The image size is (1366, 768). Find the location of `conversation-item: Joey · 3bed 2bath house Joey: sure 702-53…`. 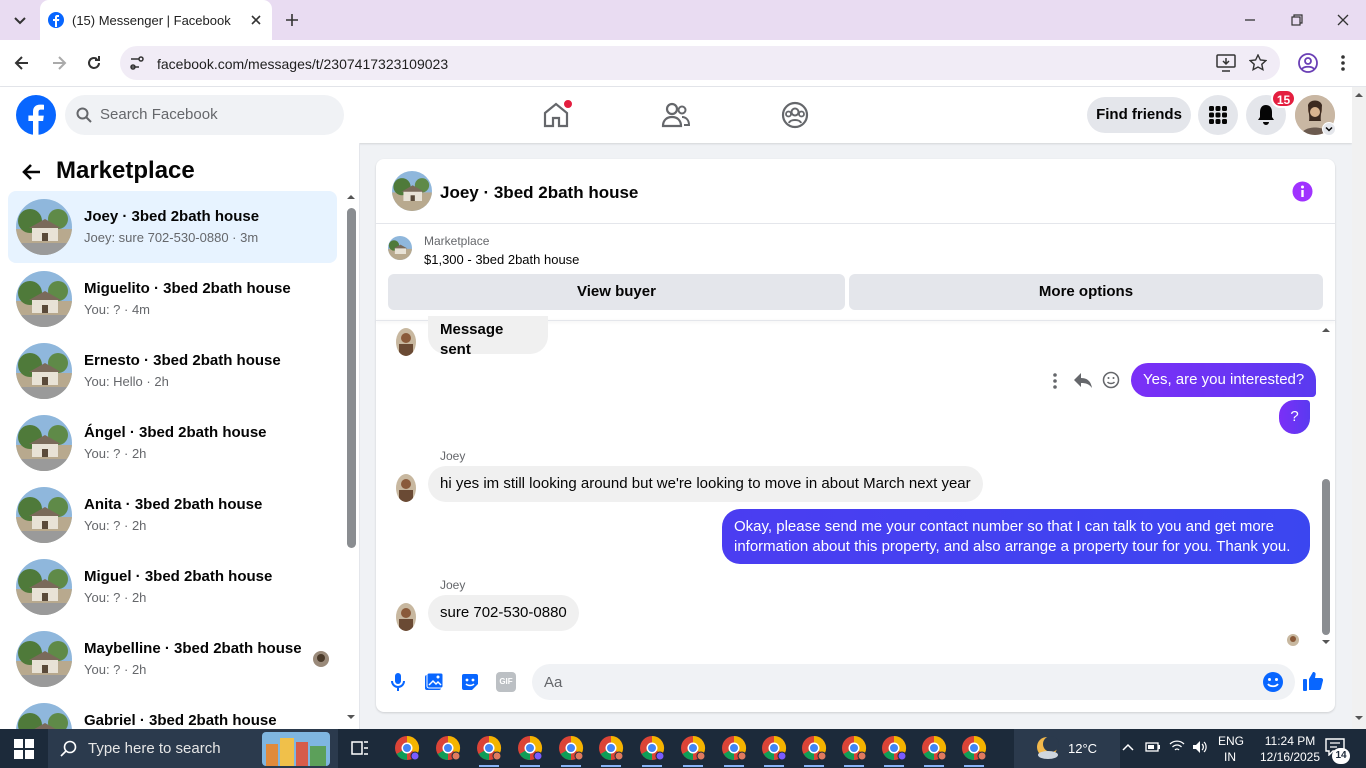

conversation-item: Joey · 3bed 2bath house Joey: sure 702-53… is located at coordinates (172, 227).